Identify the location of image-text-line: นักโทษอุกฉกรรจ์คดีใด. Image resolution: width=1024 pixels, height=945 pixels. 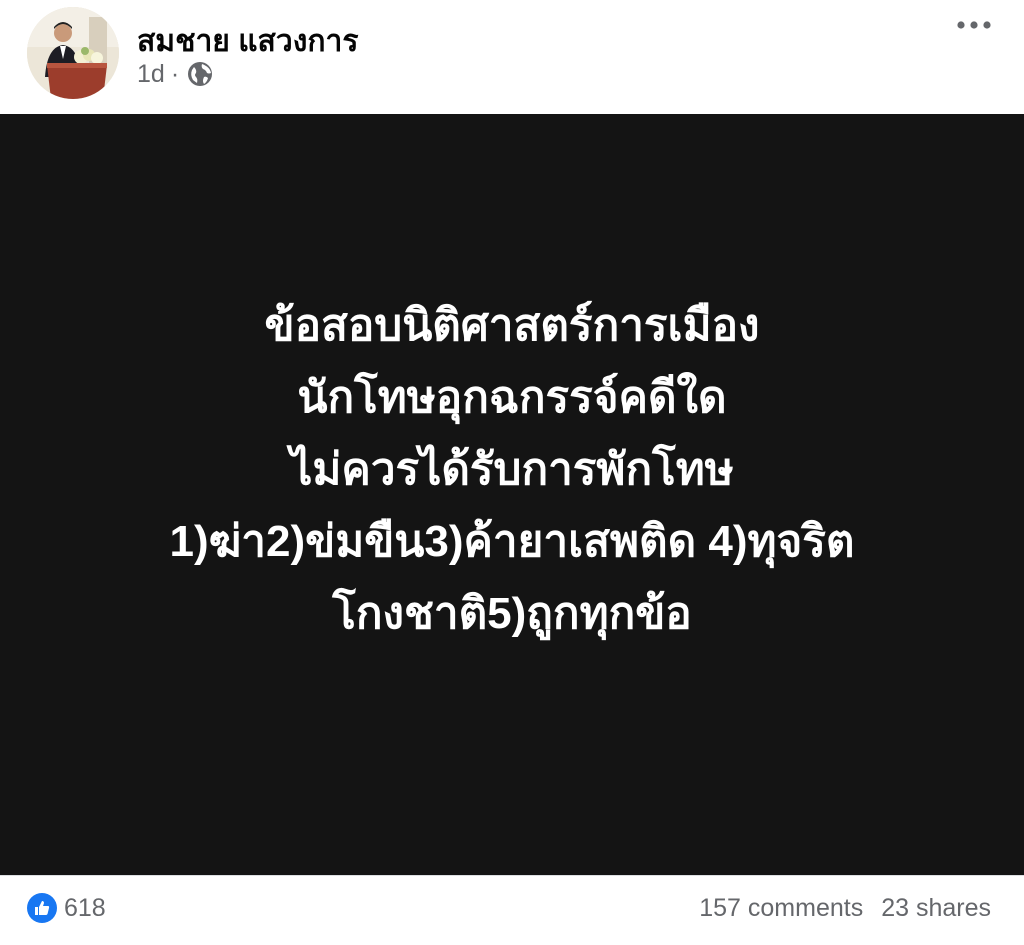
(512, 397).